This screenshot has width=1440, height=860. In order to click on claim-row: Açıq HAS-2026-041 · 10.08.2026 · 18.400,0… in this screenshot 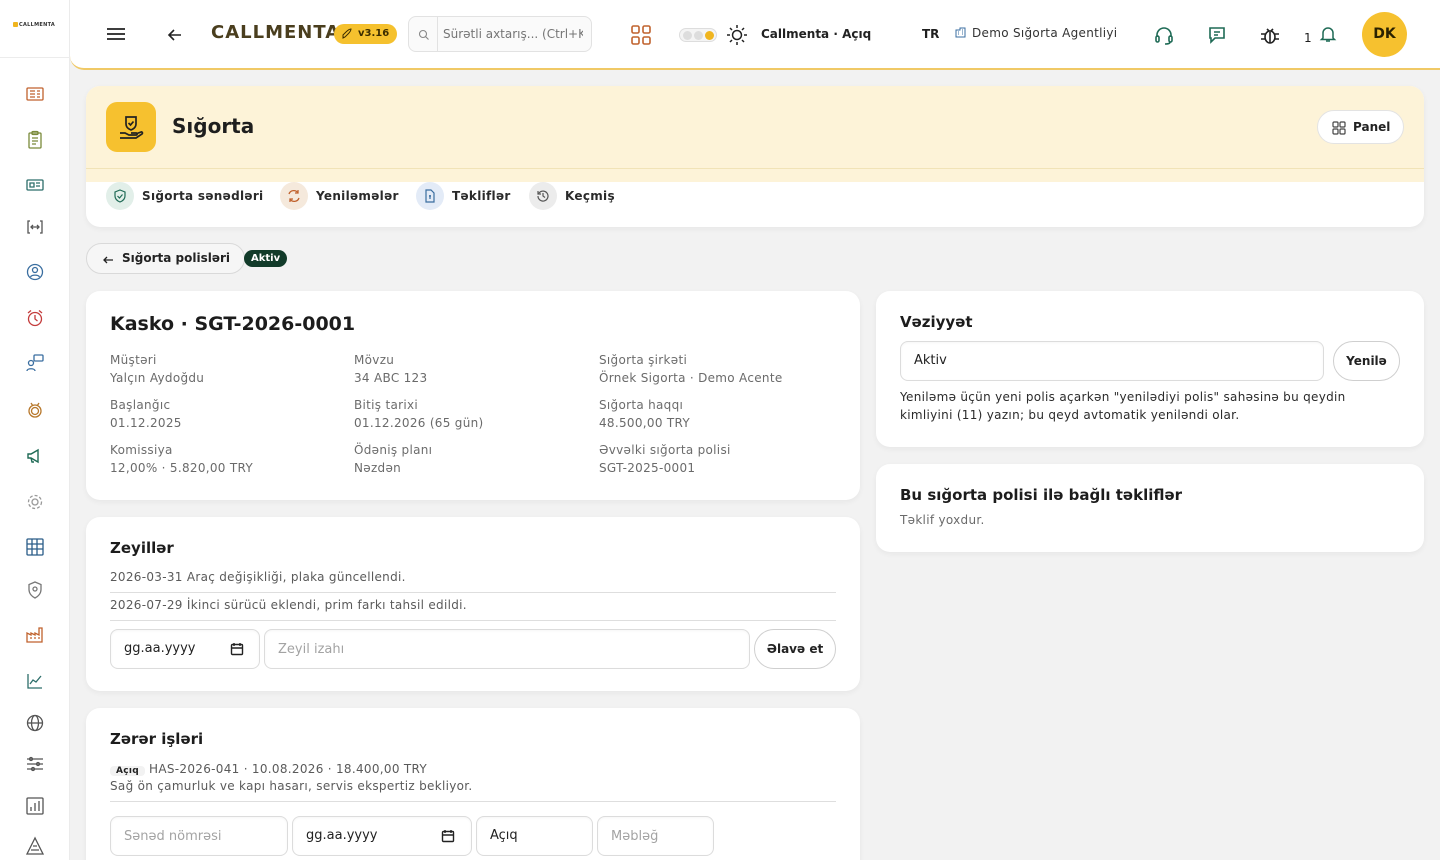, I will do `click(268, 769)`.